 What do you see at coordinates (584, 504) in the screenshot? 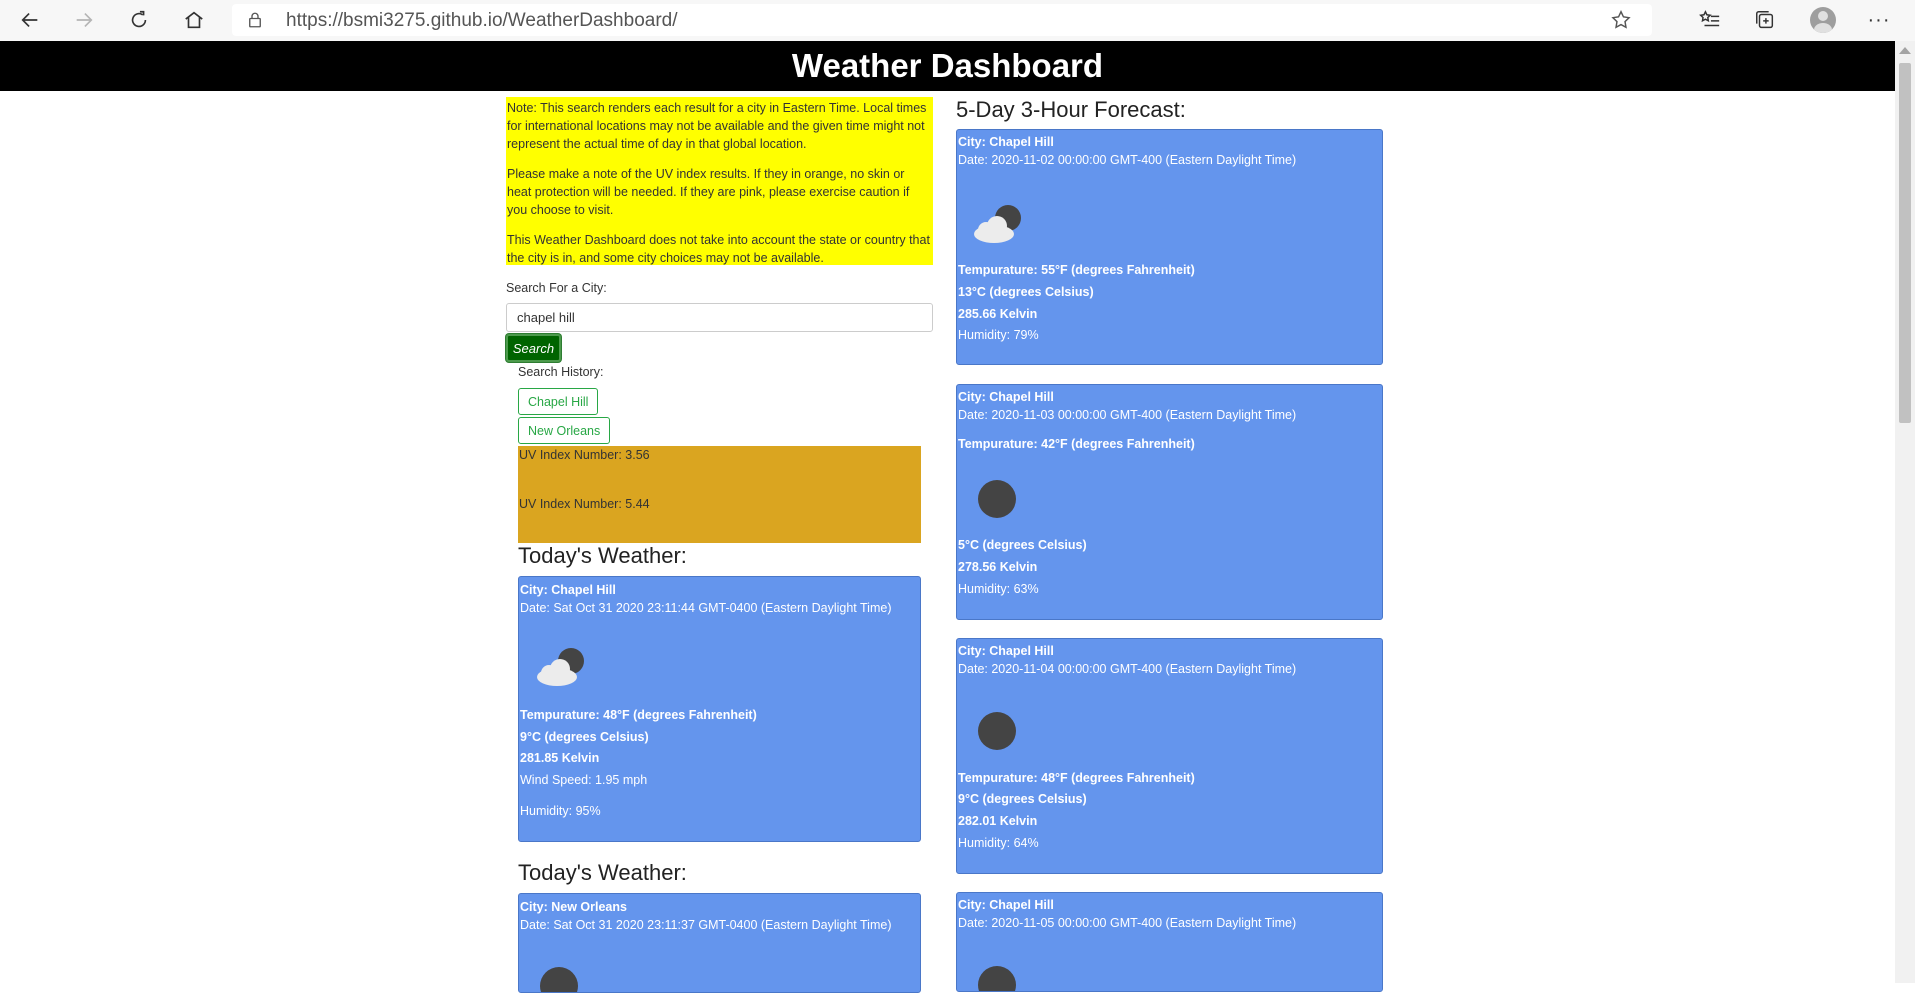
I see `uv-index-value: UV Index Number: 5.44` at bounding box center [584, 504].